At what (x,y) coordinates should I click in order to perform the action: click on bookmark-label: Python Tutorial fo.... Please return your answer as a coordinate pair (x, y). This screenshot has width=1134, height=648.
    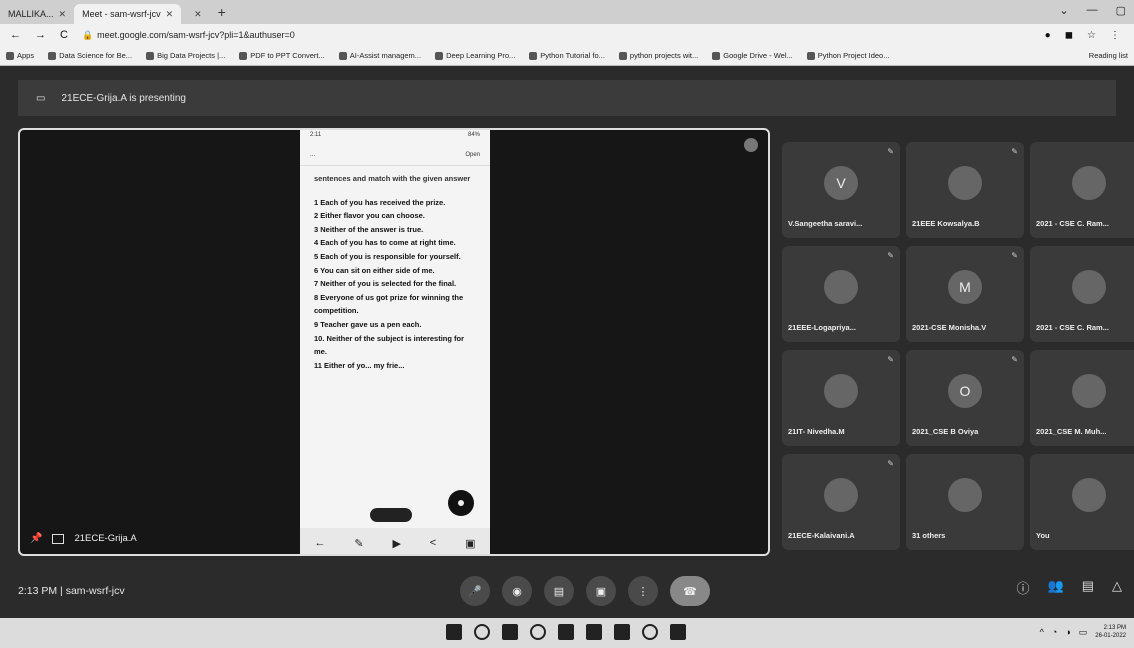
    Looking at the image, I should click on (572, 55).